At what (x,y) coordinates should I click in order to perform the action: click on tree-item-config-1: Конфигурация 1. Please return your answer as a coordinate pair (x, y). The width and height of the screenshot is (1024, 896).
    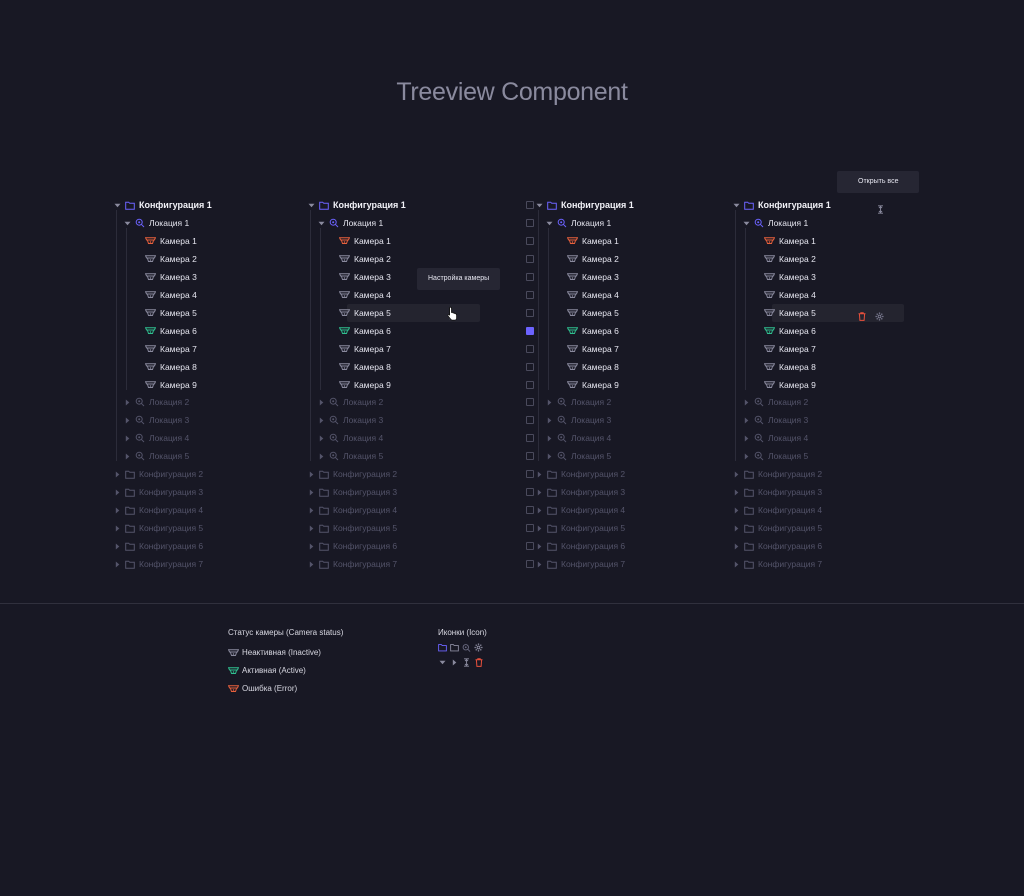
    Looking at the image, I should click on (356, 205).